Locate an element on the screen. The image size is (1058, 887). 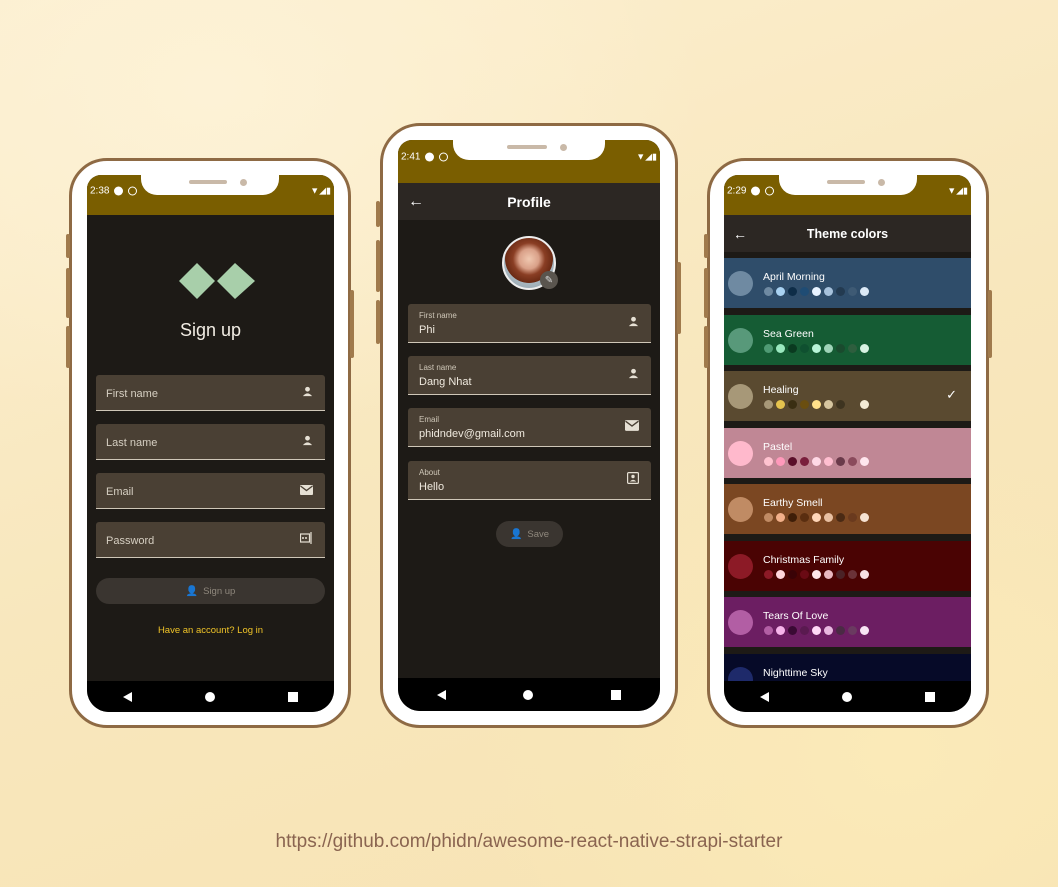
theme-row: Healing ✓ is located at coordinates (847, 396).